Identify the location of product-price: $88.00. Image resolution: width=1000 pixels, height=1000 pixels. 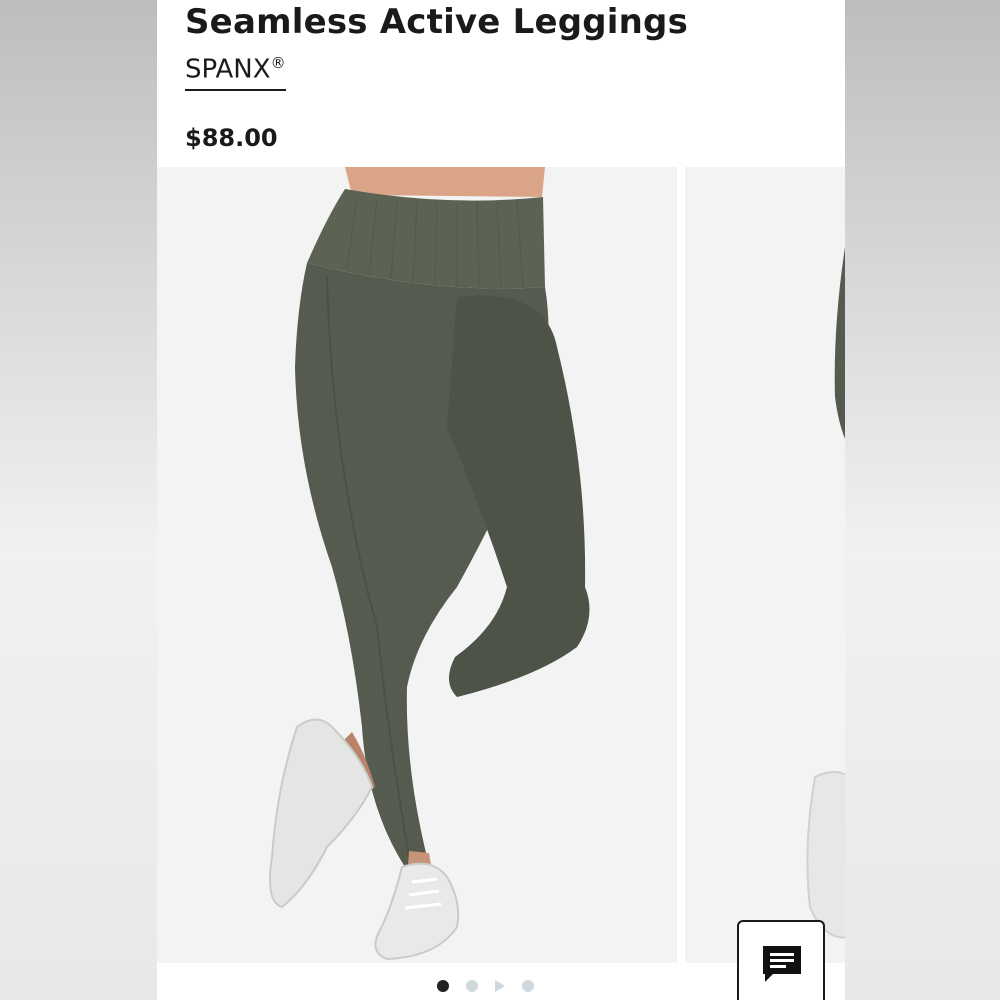
(231, 138).